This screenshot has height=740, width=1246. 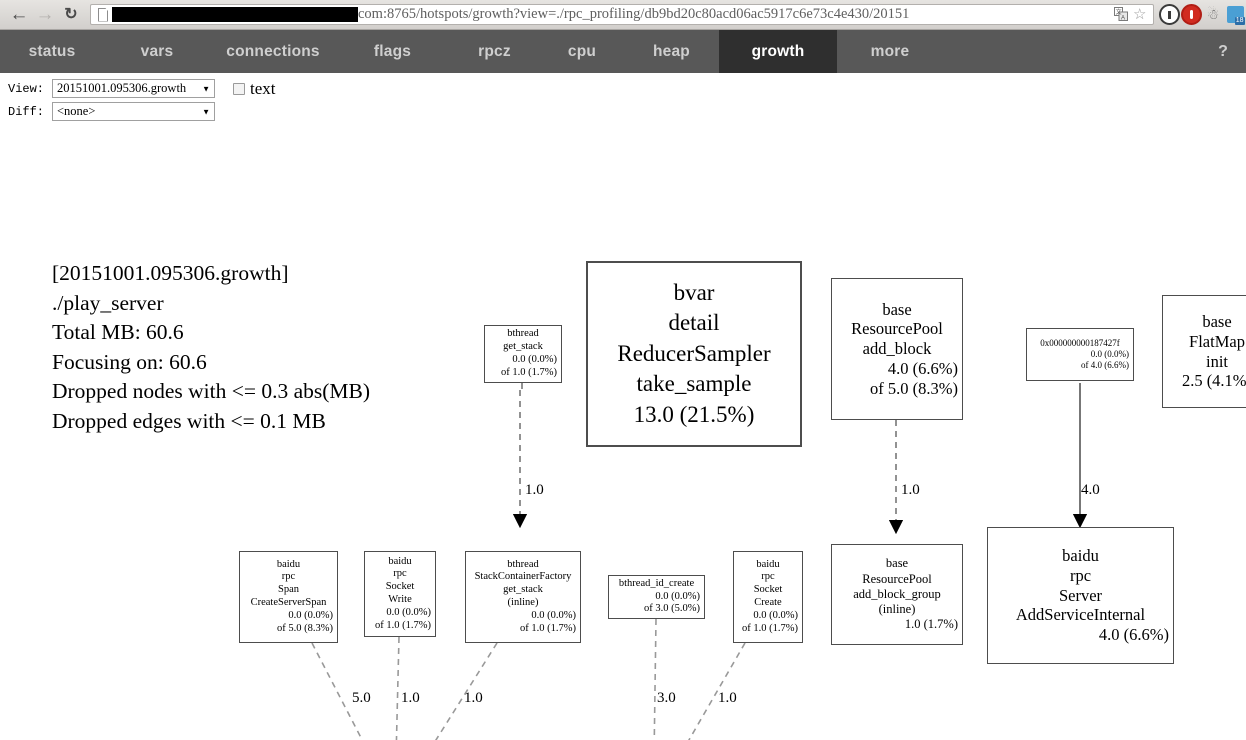 What do you see at coordinates (1223, 51) in the screenshot?
I see `help-button: ?` at bounding box center [1223, 51].